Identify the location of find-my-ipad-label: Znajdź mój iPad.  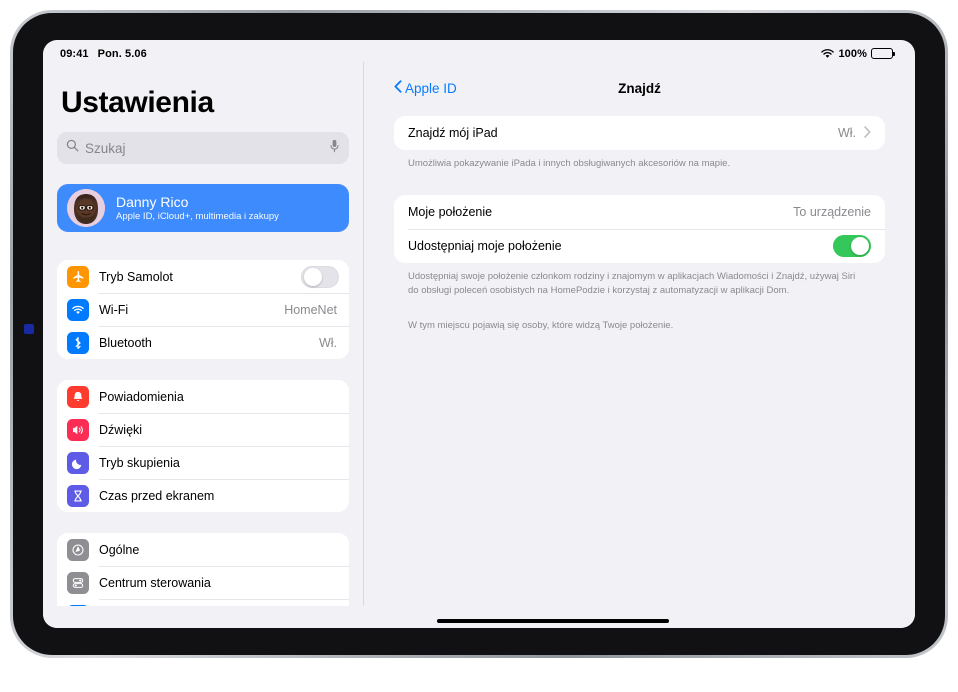
(453, 133).